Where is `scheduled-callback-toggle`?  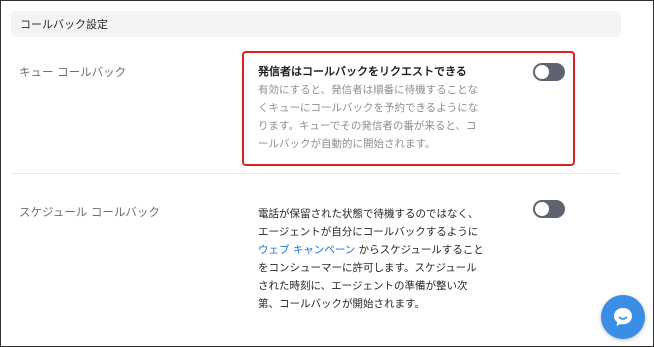
scheduled-callback-toggle is located at coordinates (549, 209).